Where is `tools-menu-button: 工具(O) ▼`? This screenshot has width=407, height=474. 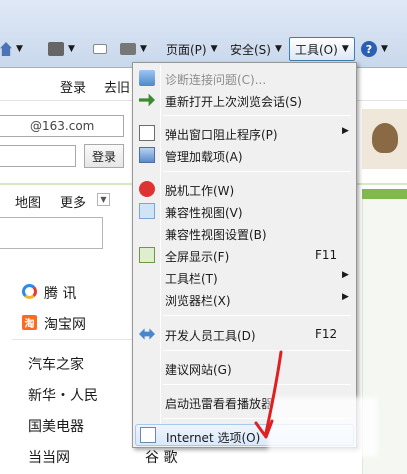
tools-menu-button: 工具(O) ▼ is located at coordinates (322, 49).